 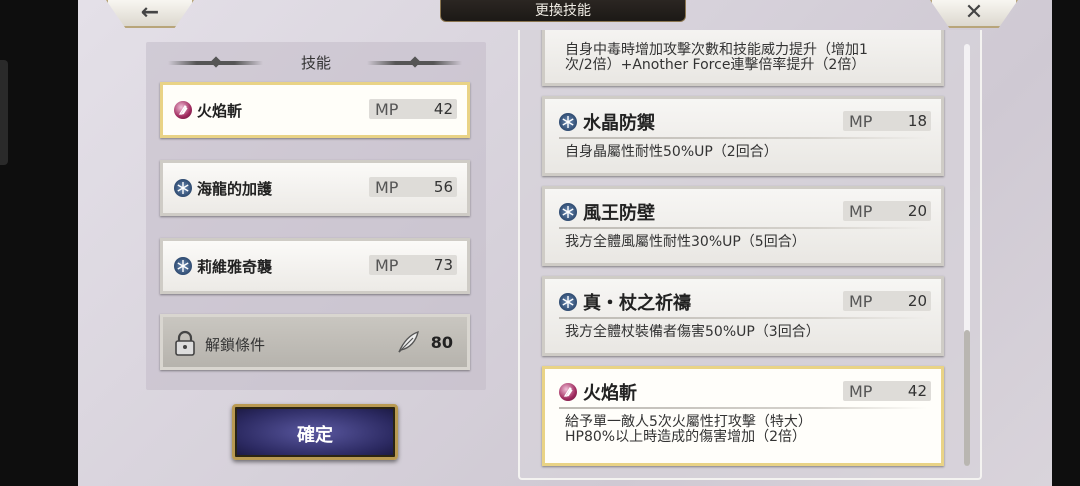 What do you see at coordinates (967, 398) in the screenshot?
I see `scrollbar-thumb` at bounding box center [967, 398].